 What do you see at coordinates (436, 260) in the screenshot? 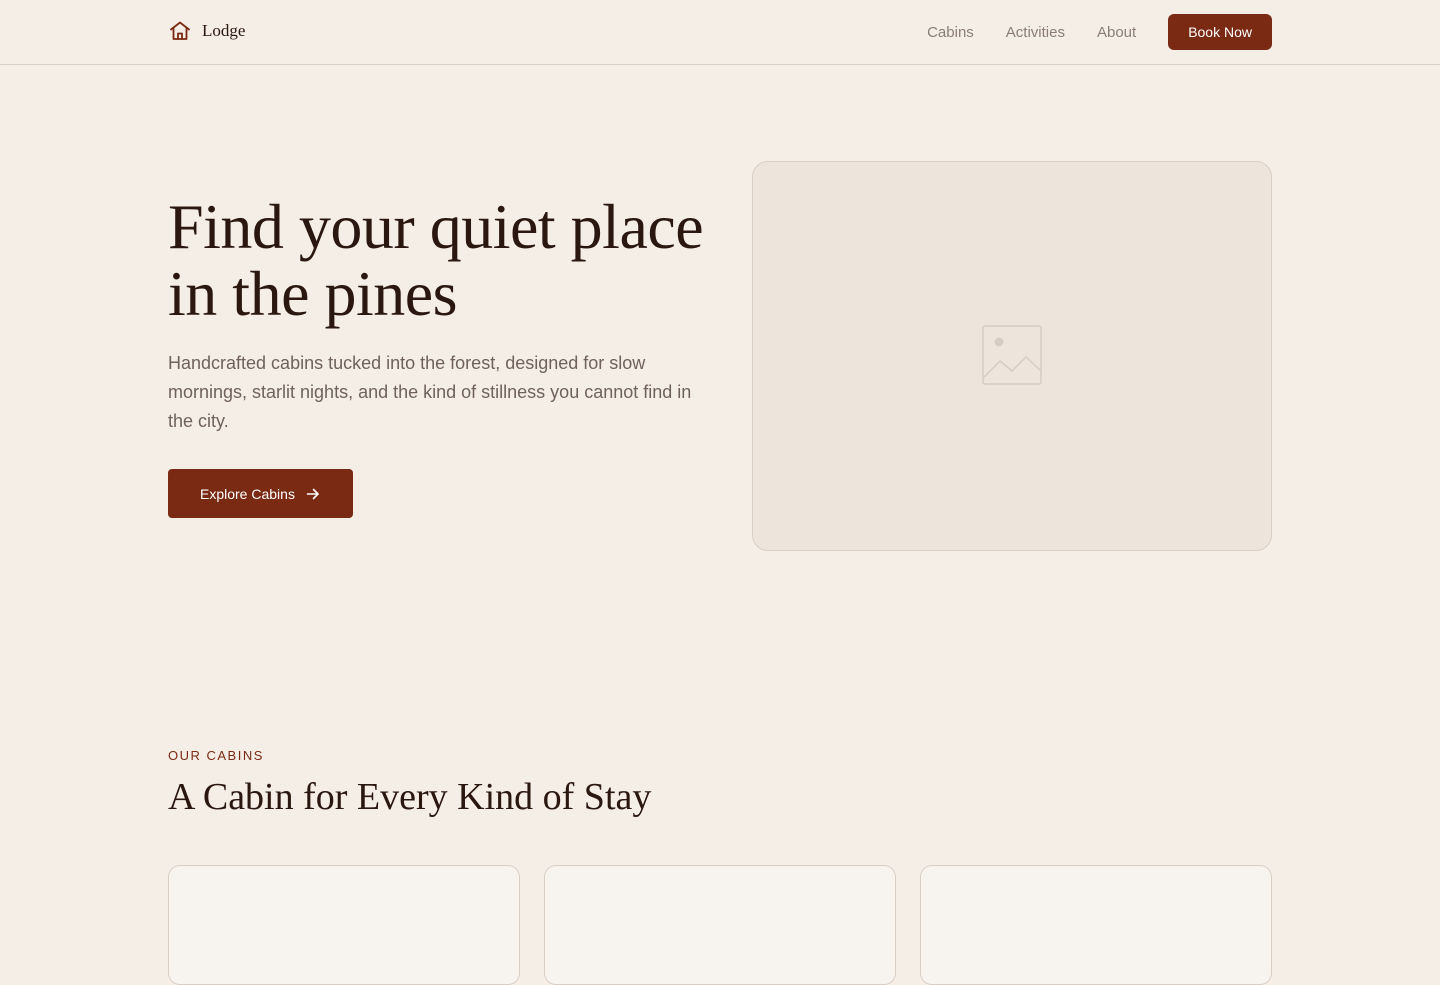
I see `hero-title: Find your quiet place in the pines` at bounding box center [436, 260].